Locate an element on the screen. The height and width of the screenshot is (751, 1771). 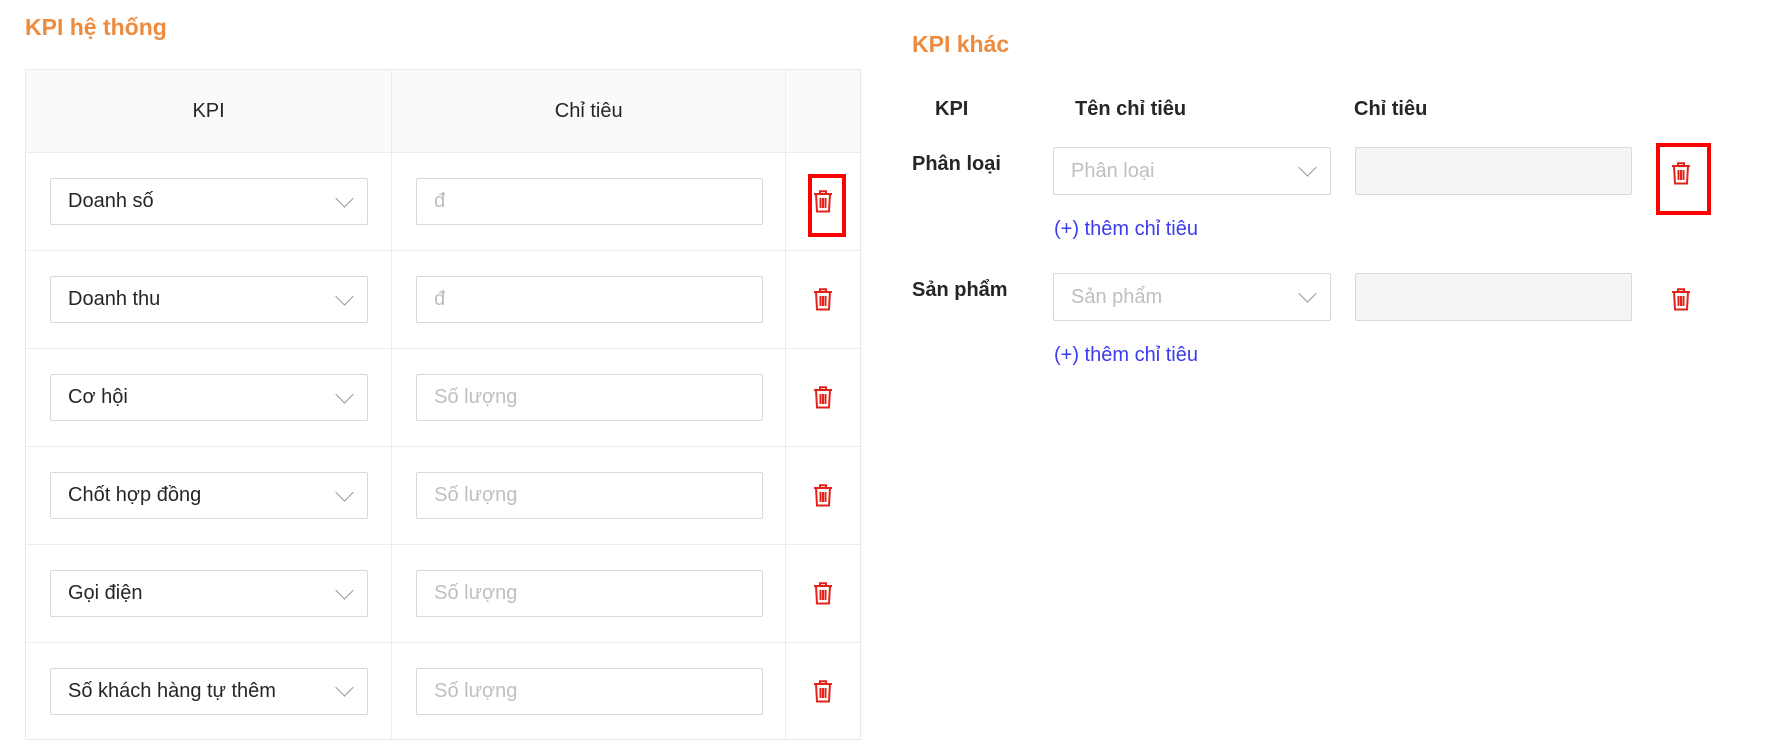
table-header: KPI Chỉ tiêu is located at coordinates (443, 111).